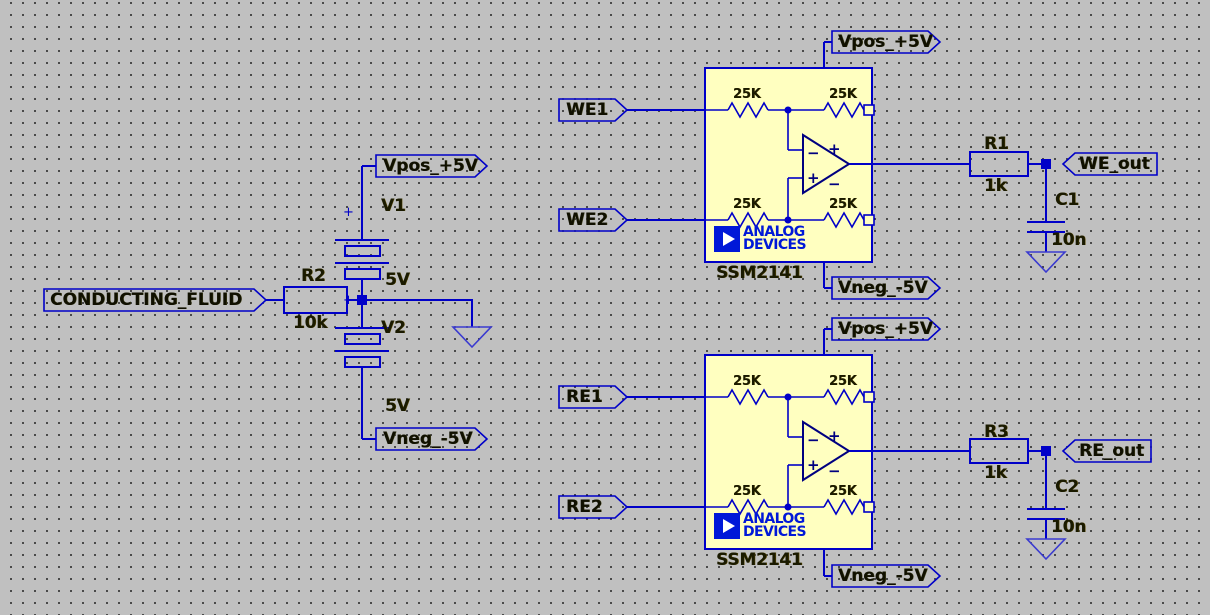  What do you see at coordinates (813, 465) in the screenshot?
I see `u2-opamp-in-plus: +` at bounding box center [813, 465].